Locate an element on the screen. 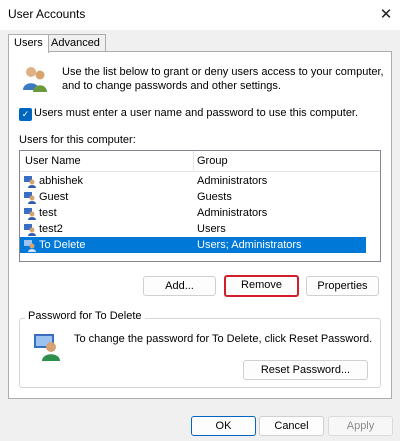 The width and height of the screenshot is (400, 441). user-name: test is located at coordinates (48, 213).